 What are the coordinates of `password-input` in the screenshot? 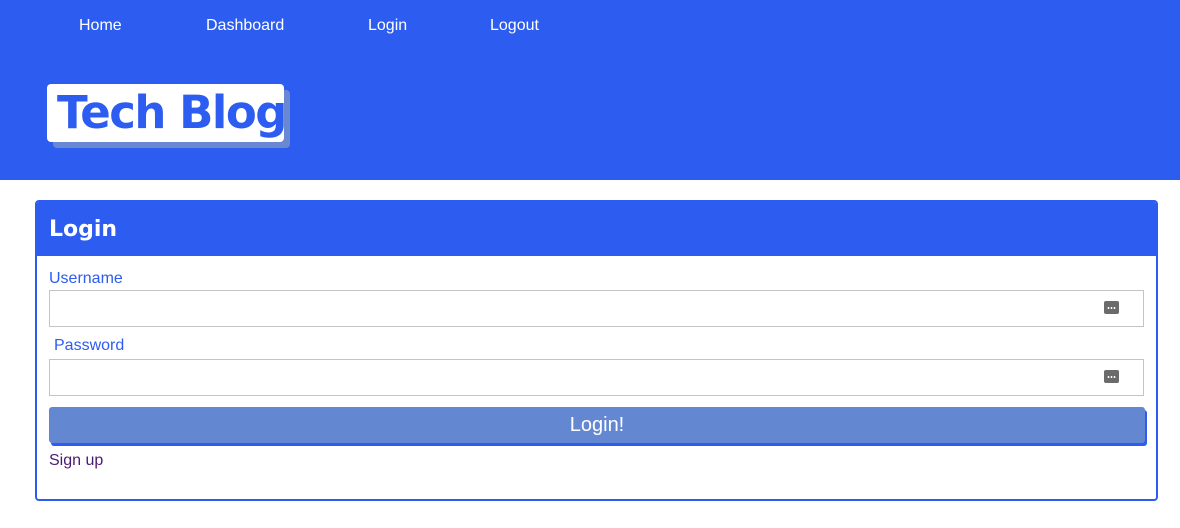 It's located at (596, 377).